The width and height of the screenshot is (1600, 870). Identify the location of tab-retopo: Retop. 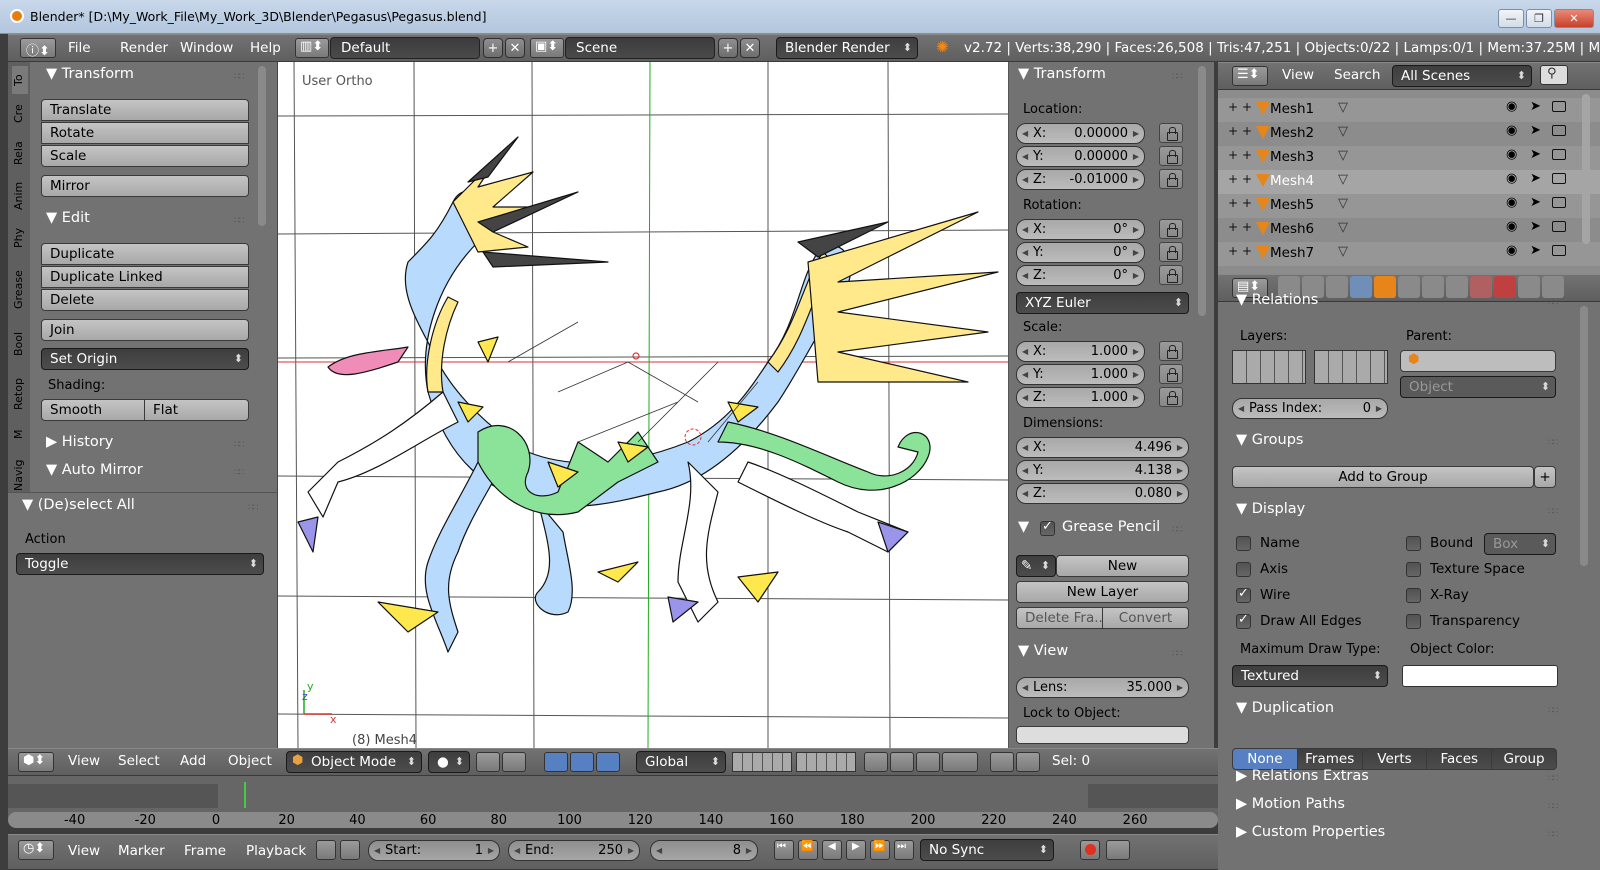
(20, 394).